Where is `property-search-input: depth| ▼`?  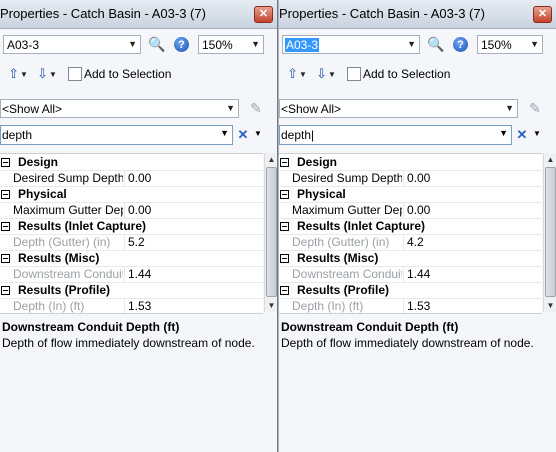 property-search-input: depth| ▼ is located at coordinates (395, 135).